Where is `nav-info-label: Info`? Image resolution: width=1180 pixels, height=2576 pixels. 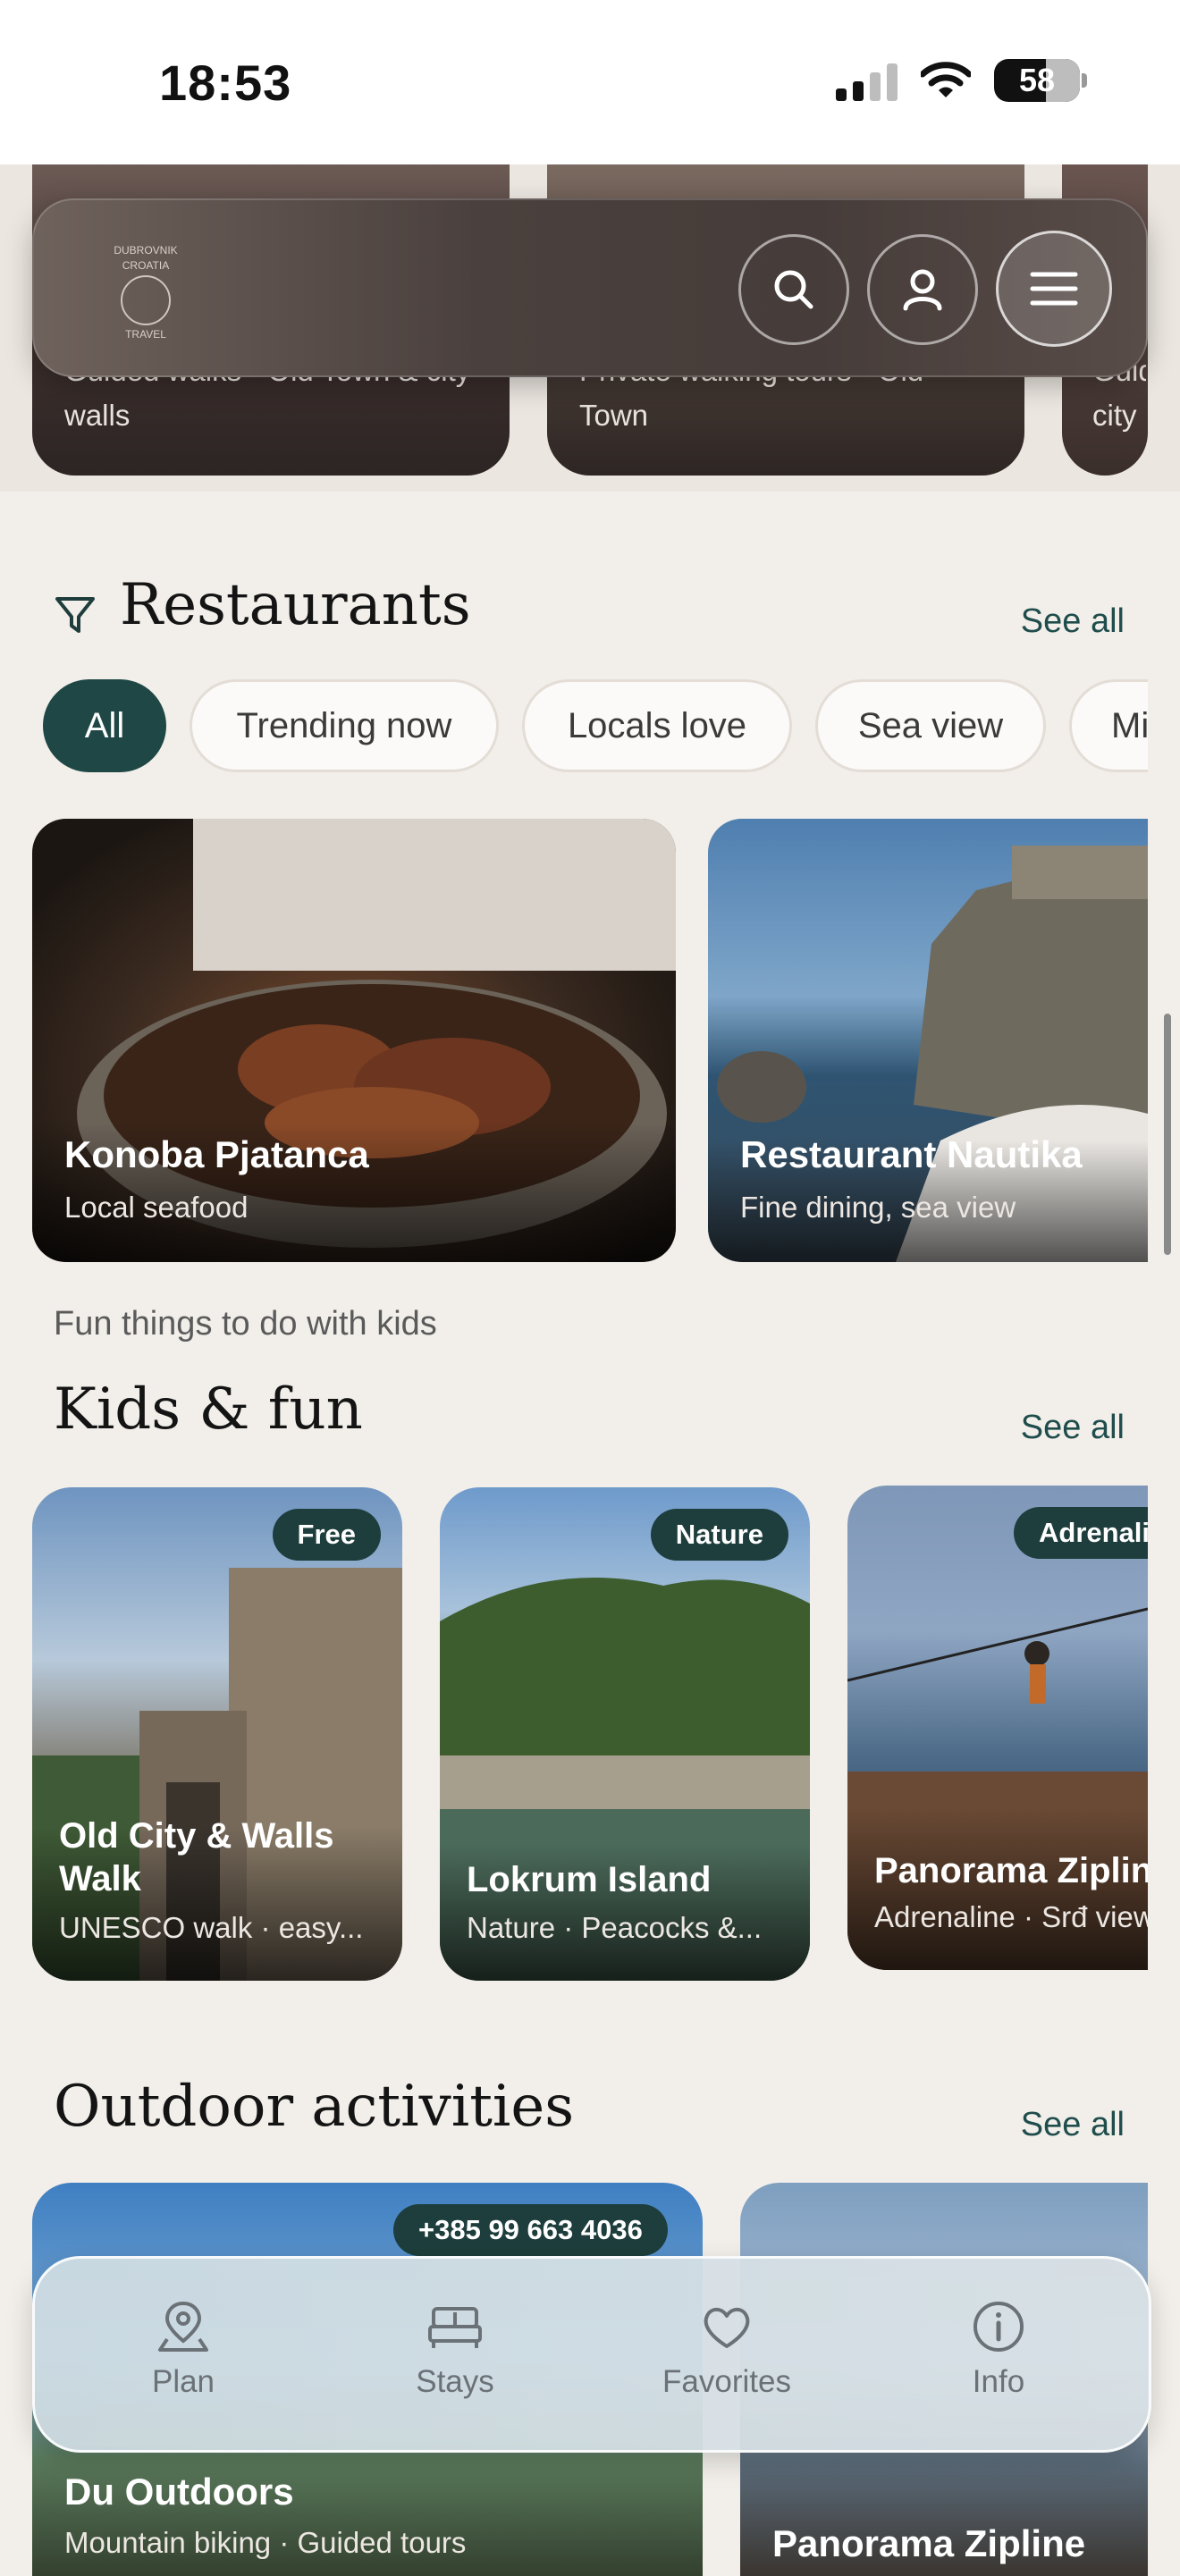 nav-info-label: Info is located at coordinates (998, 2382).